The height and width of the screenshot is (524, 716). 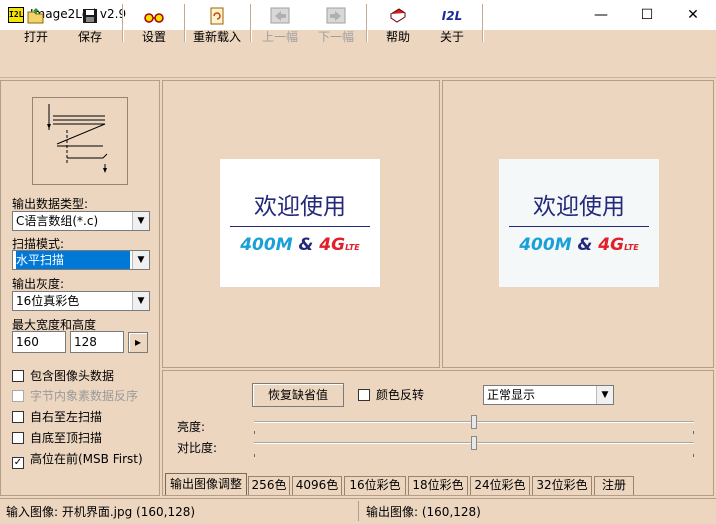 I want to click on scan-diagram-icon, so click(x=77, y=138).